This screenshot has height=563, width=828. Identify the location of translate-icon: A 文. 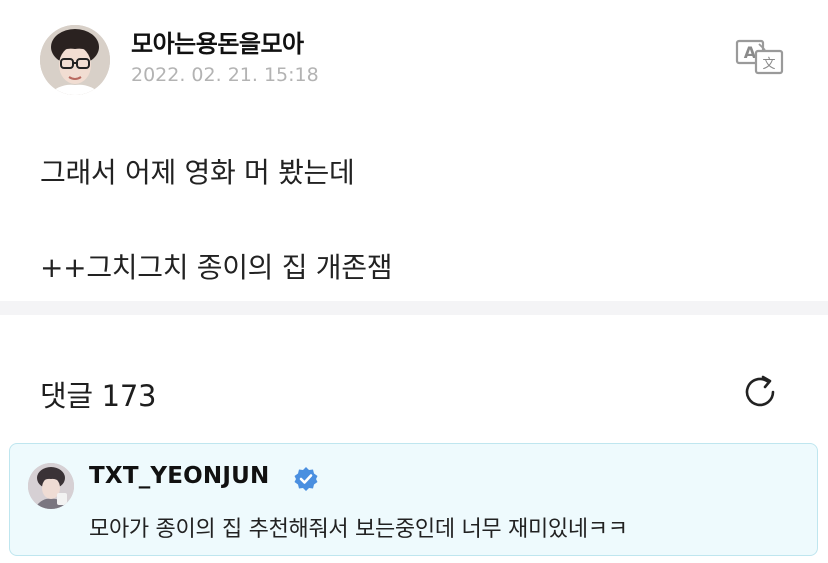
(760, 57).